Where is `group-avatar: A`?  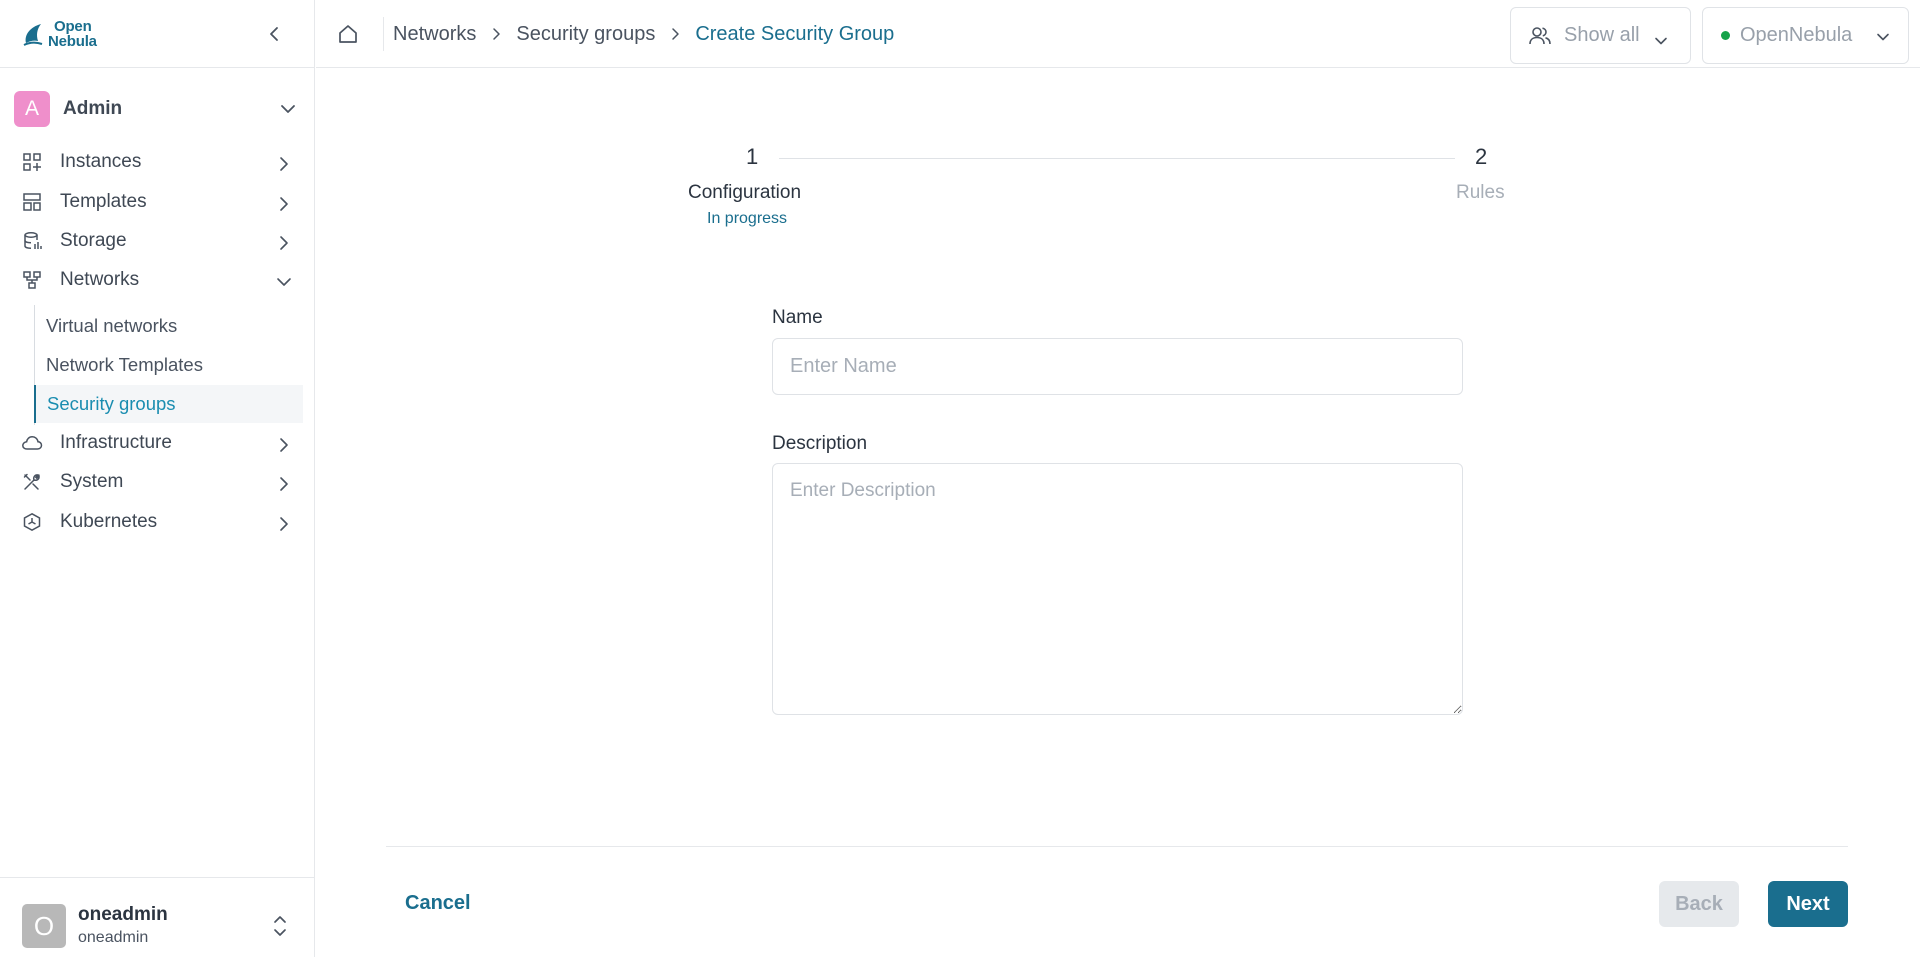 group-avatar: A is located at coordinates (32, 109).